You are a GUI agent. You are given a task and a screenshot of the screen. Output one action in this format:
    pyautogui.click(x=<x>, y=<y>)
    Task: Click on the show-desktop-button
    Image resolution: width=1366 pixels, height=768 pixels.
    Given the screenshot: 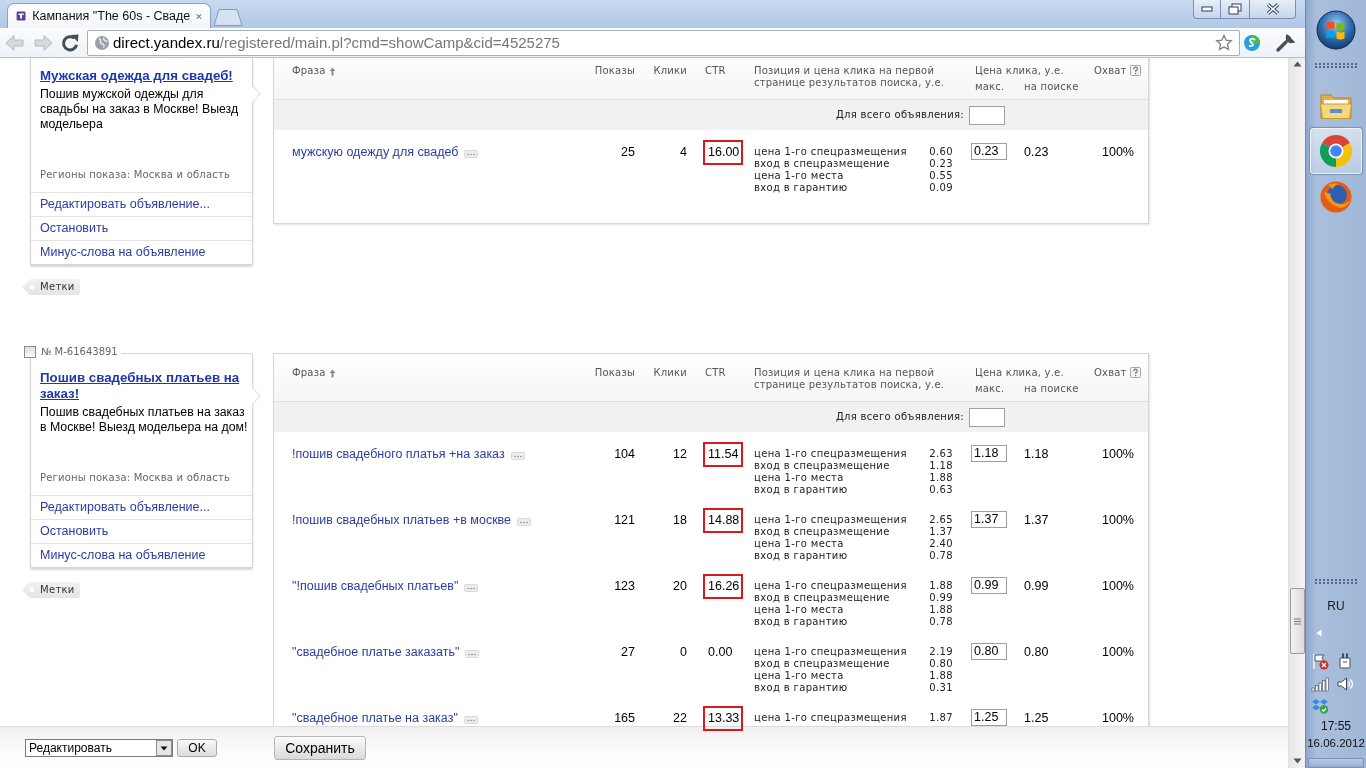 What is the action you would take?
    pyautogui.click(x=1336, y=763)
    